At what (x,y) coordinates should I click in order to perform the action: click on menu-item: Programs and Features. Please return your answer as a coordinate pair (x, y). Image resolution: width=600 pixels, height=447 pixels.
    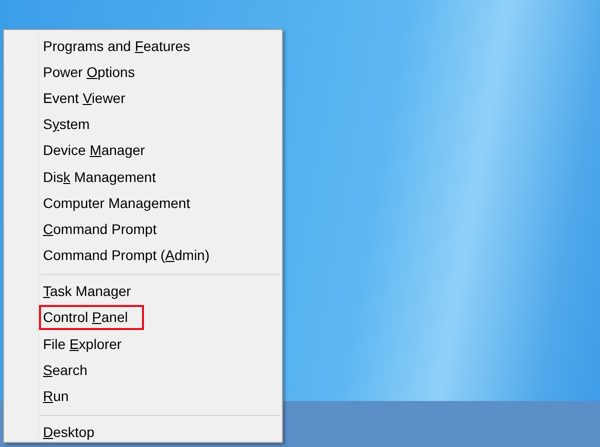
    Looking at the image, I should click on (118, 46).